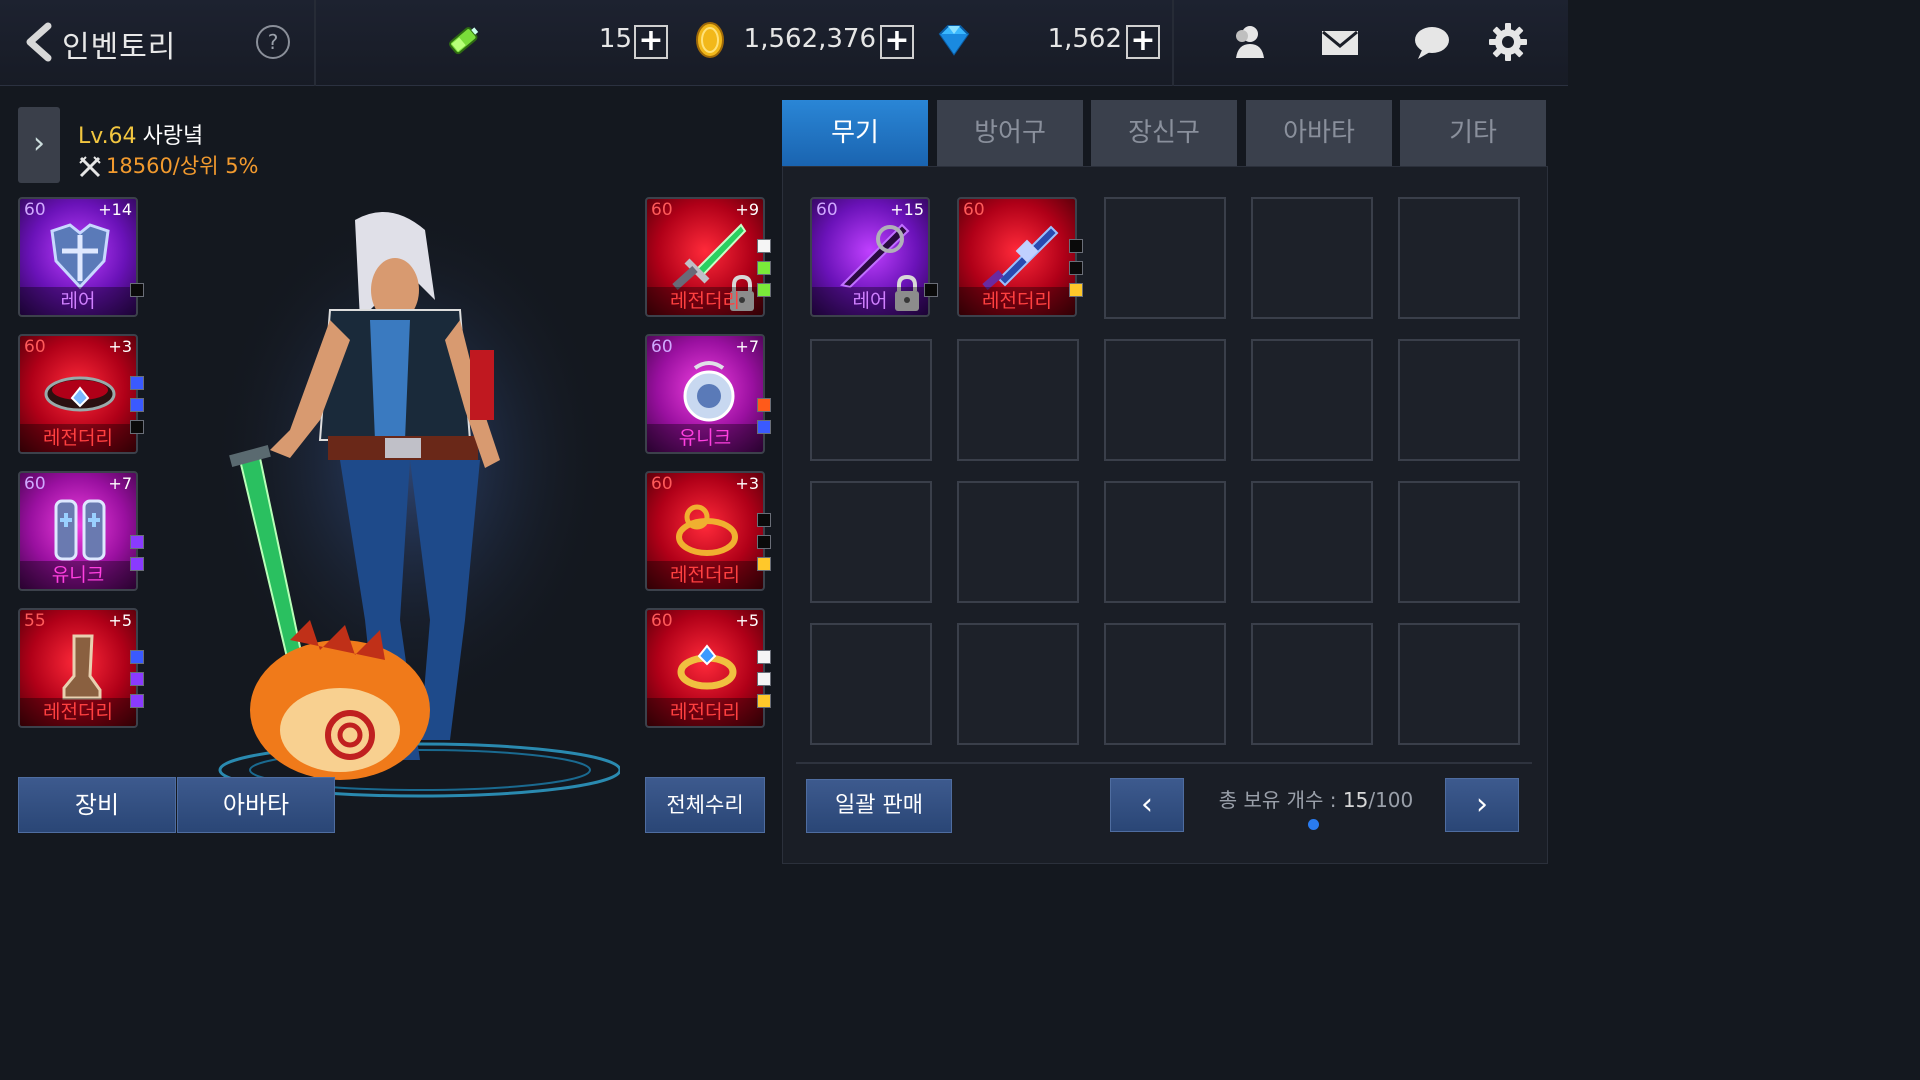 This screenshot has height=1080, width=1920. What do you see at coordinates (764, 290) in the screenshot?
I see `socket-green` at bounding box center [764, 290].